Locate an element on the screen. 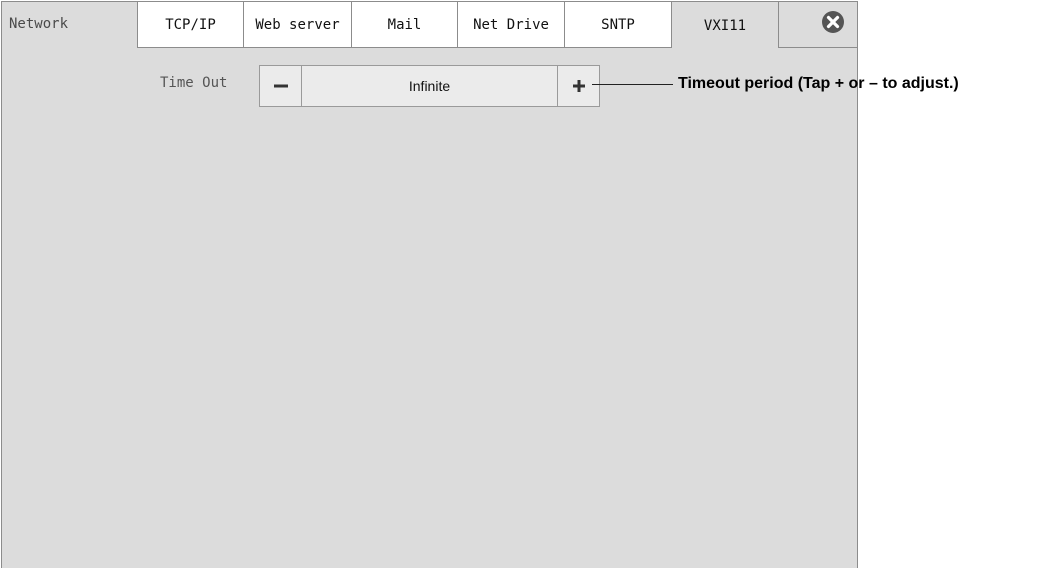  callout-leader-line is located at coordinates (632, 84).